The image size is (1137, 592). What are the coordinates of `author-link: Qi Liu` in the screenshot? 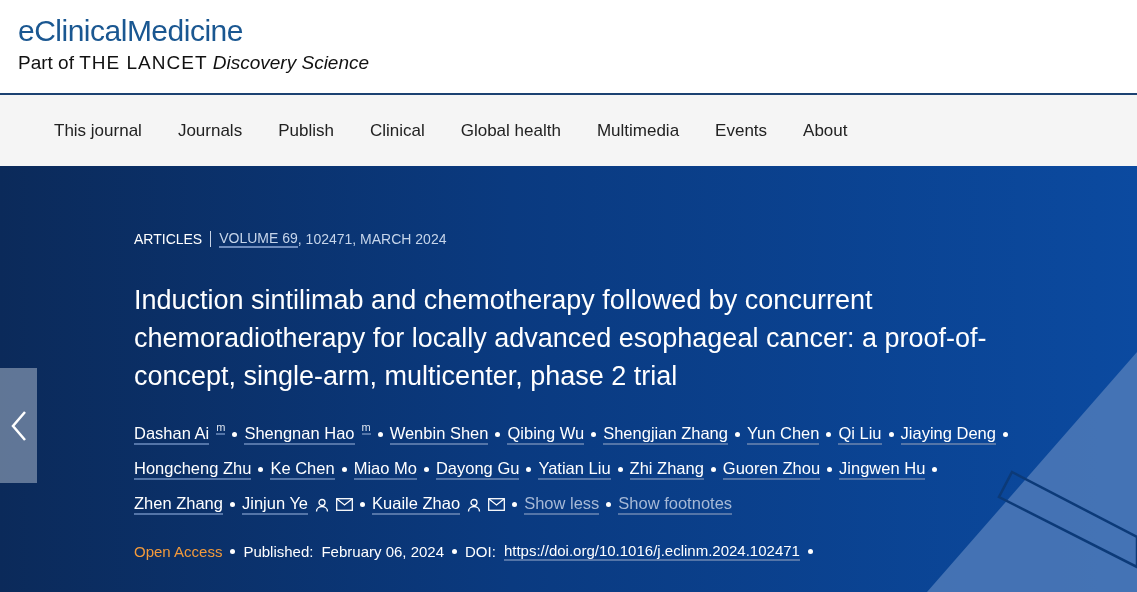 It's located at (860, 435).